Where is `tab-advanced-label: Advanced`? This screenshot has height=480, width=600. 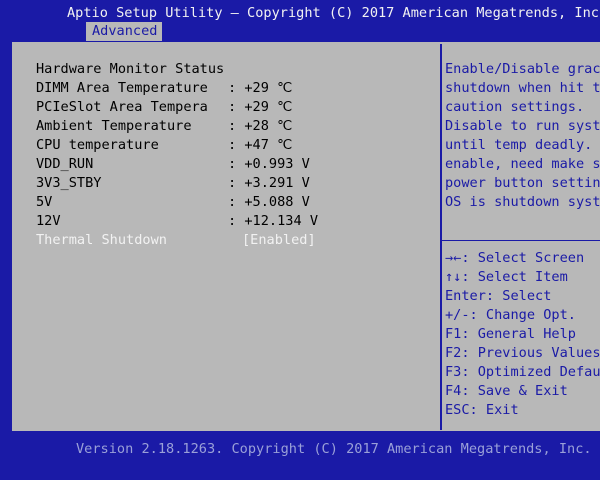 tab-advanced-label: Advanced is located at coordinates (125, 31).